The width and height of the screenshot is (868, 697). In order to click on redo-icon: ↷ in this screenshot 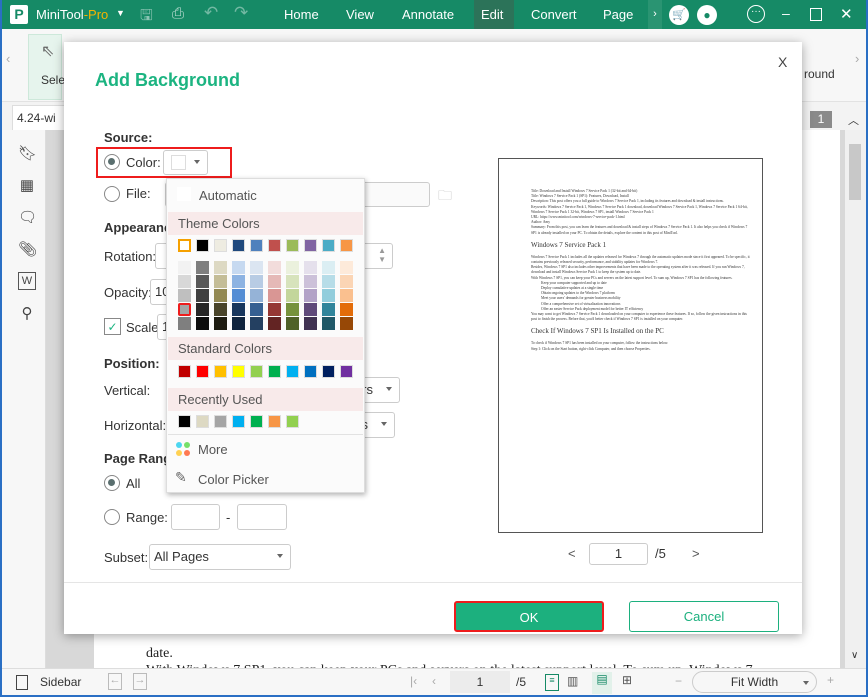, I will do `click(241, 13)`.